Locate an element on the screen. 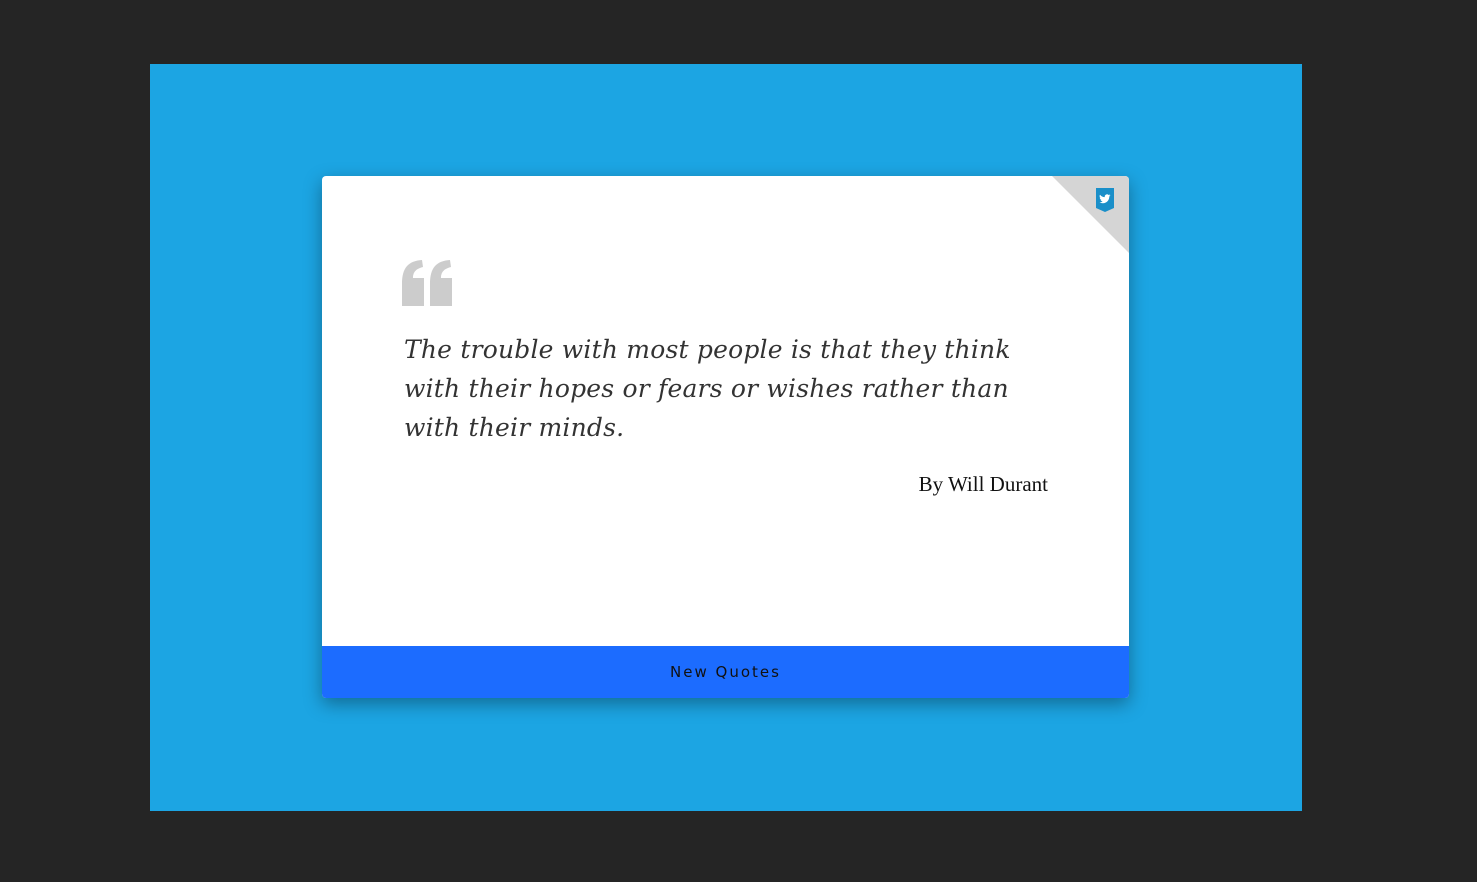 This screenshot has width=1477, height=882. quote-author: By Will Durant is located at coordinates (983, 484).